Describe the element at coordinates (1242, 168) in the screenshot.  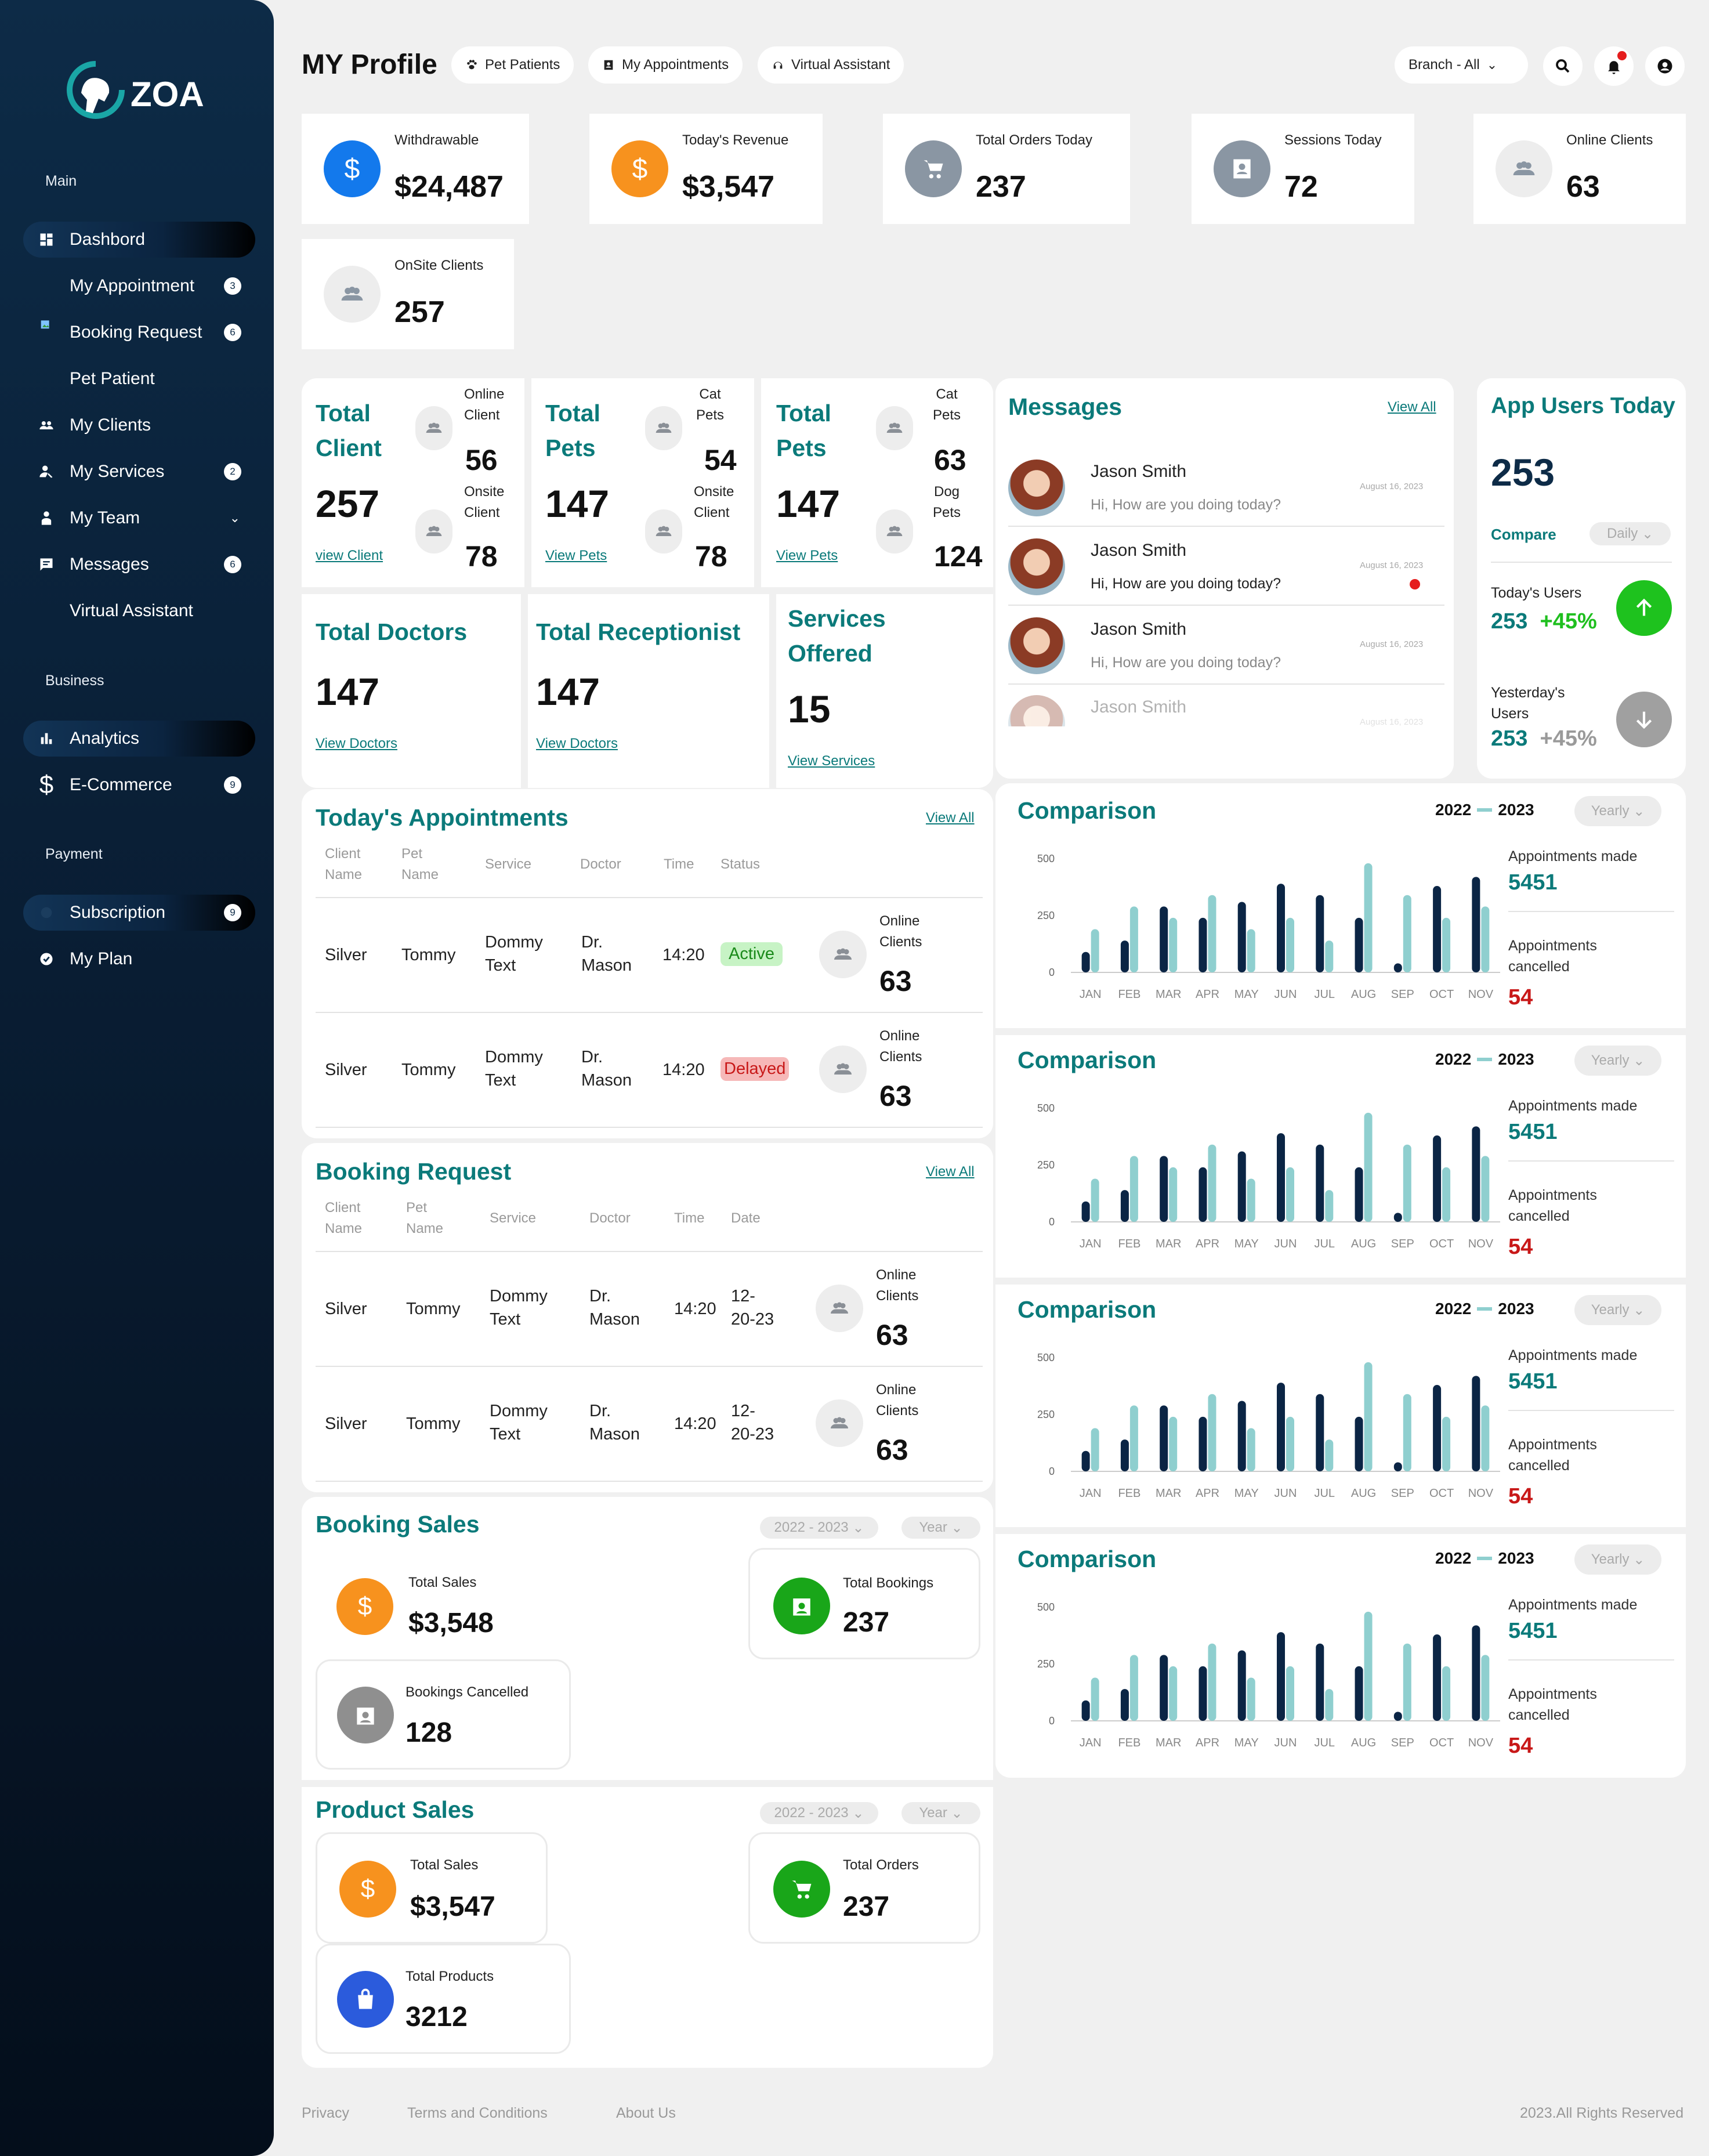
I see `badge-icon` at that location.